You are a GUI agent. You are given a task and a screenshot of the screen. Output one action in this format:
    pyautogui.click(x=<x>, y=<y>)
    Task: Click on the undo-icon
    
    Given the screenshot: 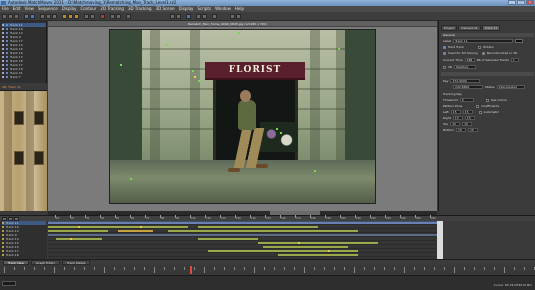 What is the action you would take?
    pyautogui.click(x=26, y=16)
    